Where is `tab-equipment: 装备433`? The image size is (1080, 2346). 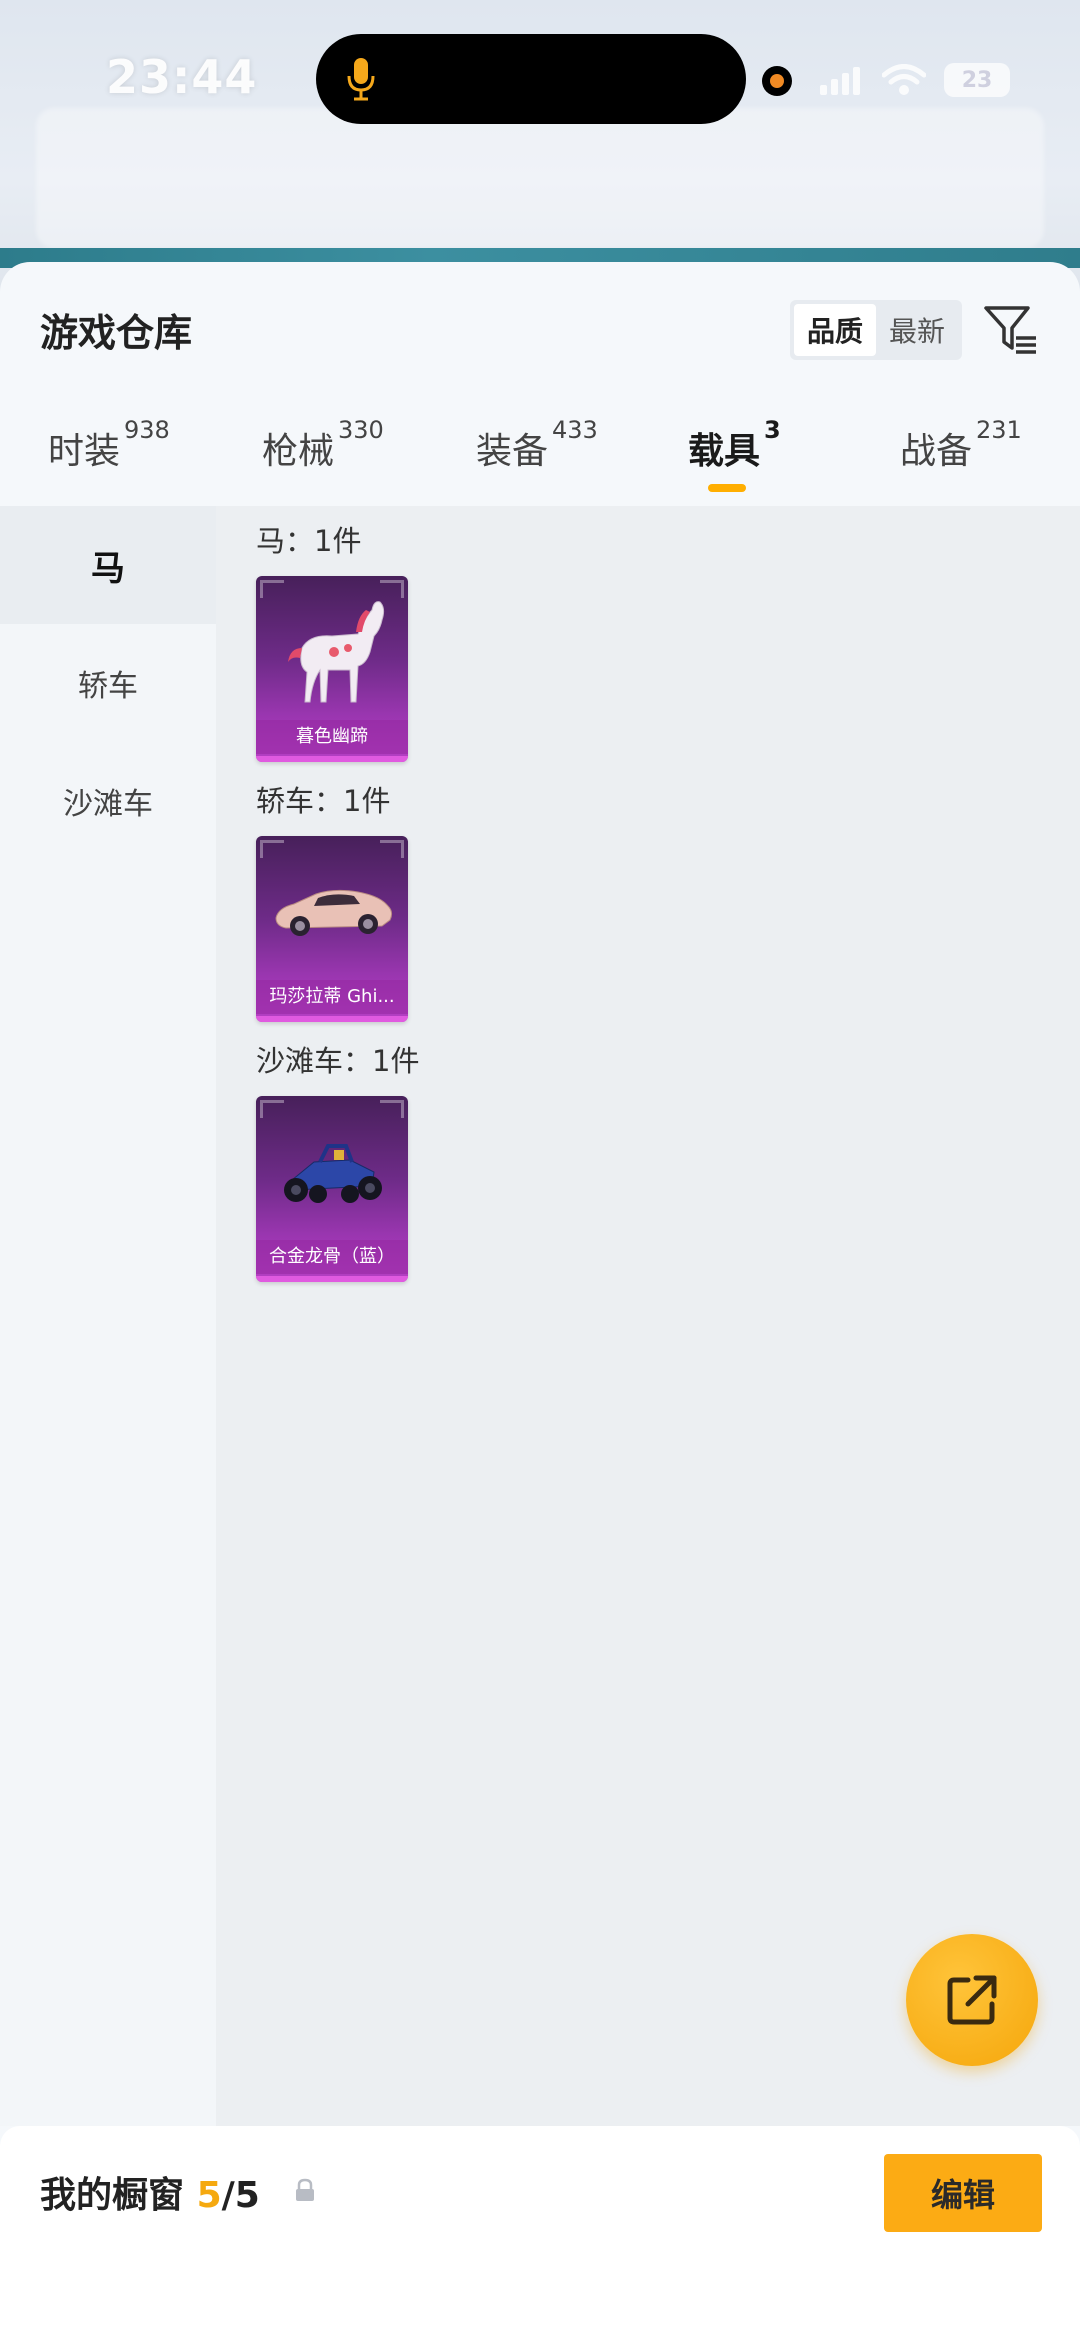 tab-equipment: 装备433 is located at coordinates (537, 464).